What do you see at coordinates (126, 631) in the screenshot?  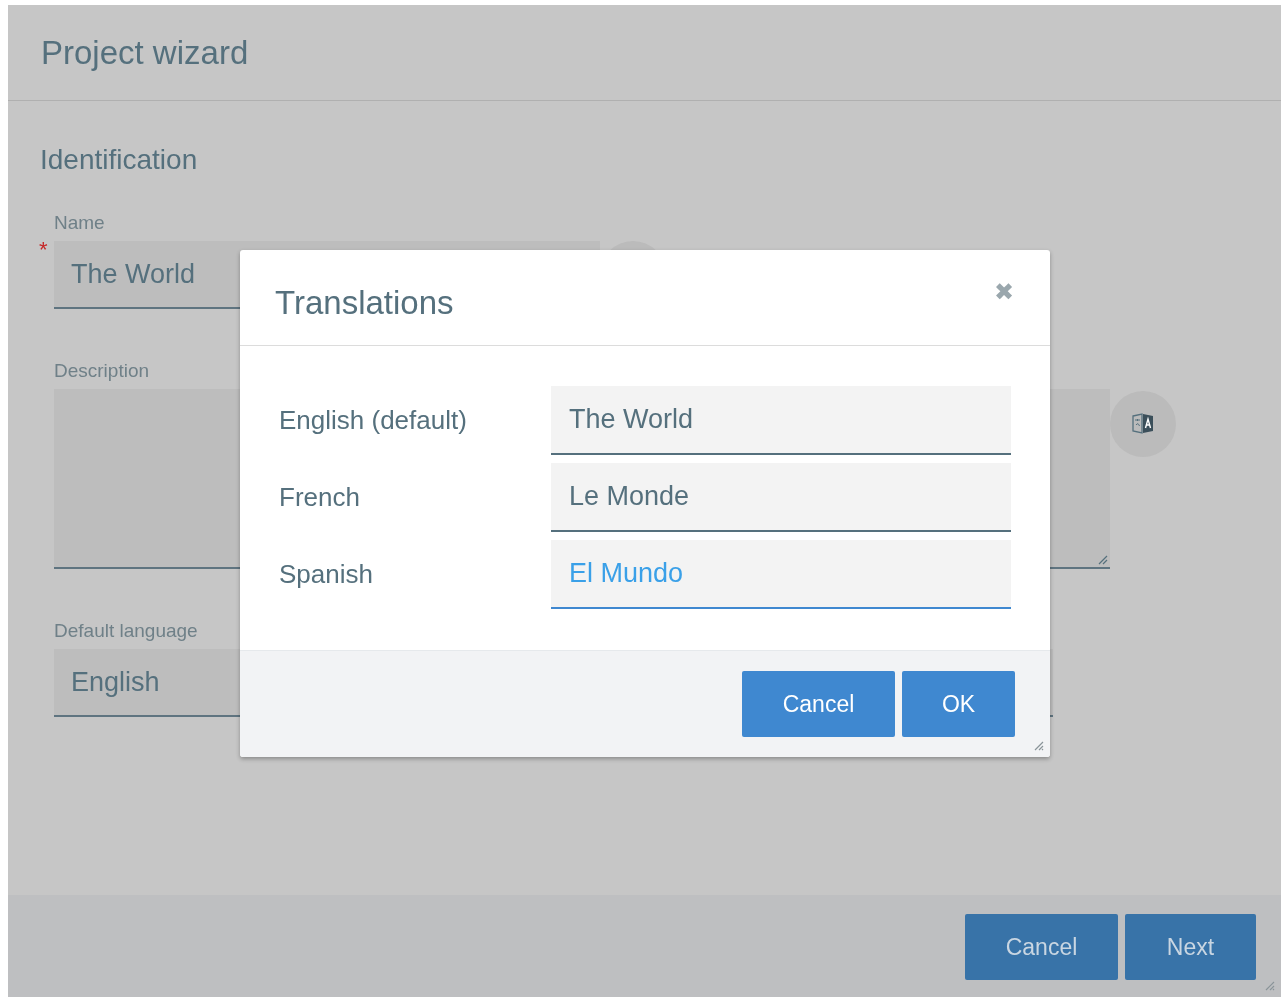 I see `field-label: Default language` at bounding box center [126, 631].